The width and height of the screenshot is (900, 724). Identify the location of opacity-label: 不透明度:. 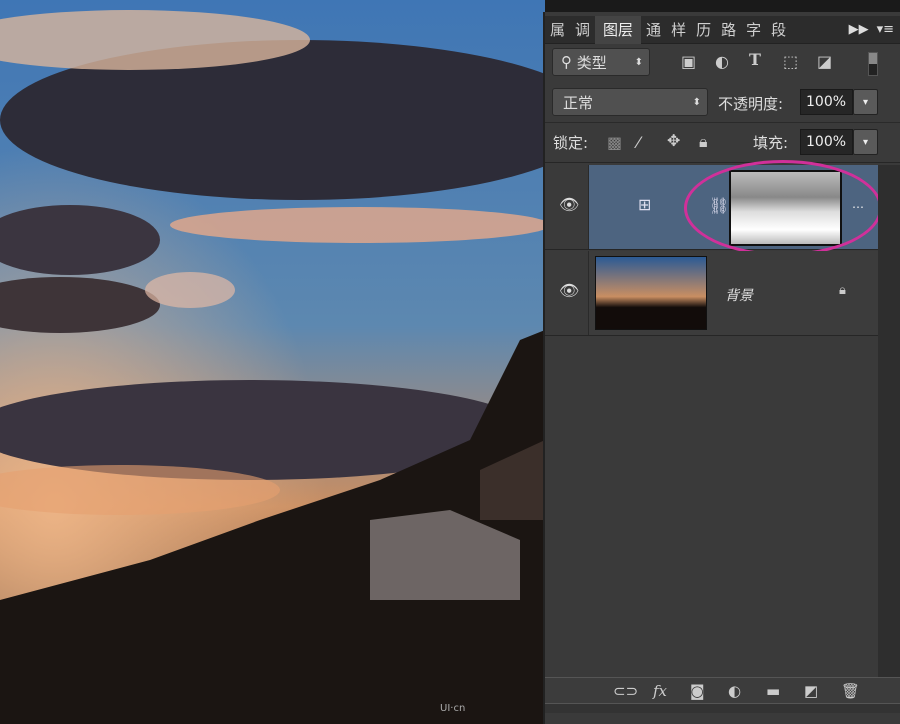
(751, 104).